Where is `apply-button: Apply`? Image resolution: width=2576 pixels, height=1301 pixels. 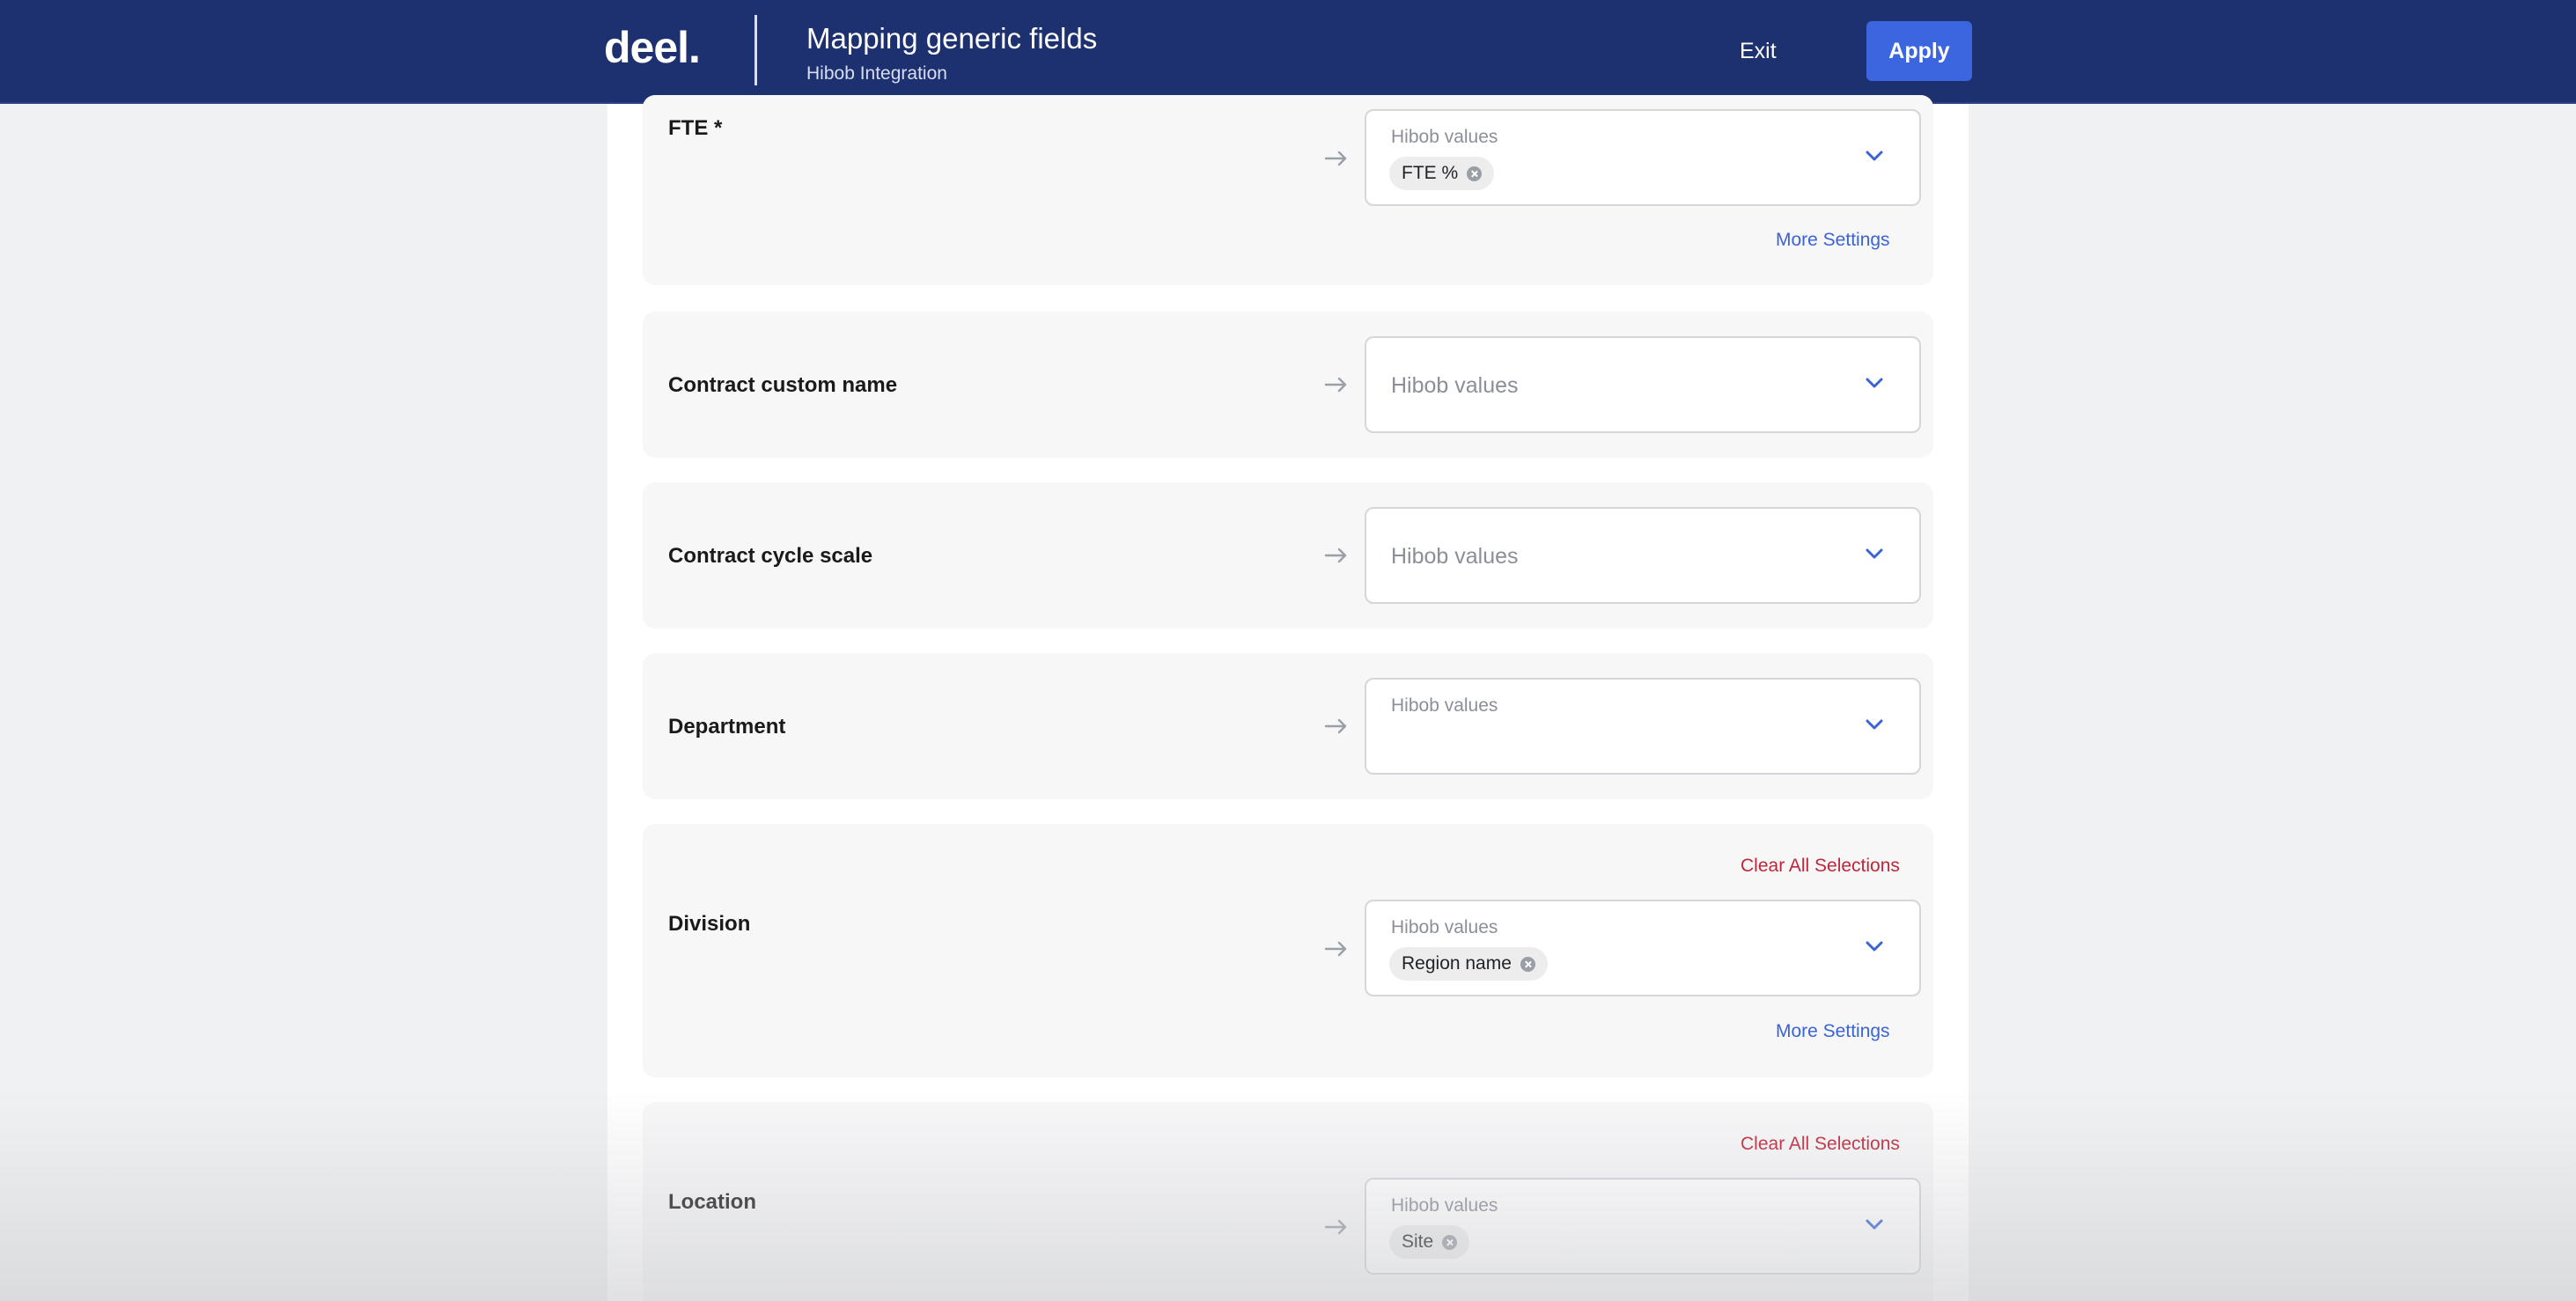 apply-button: Apply is located at coordinates (1919, 51).